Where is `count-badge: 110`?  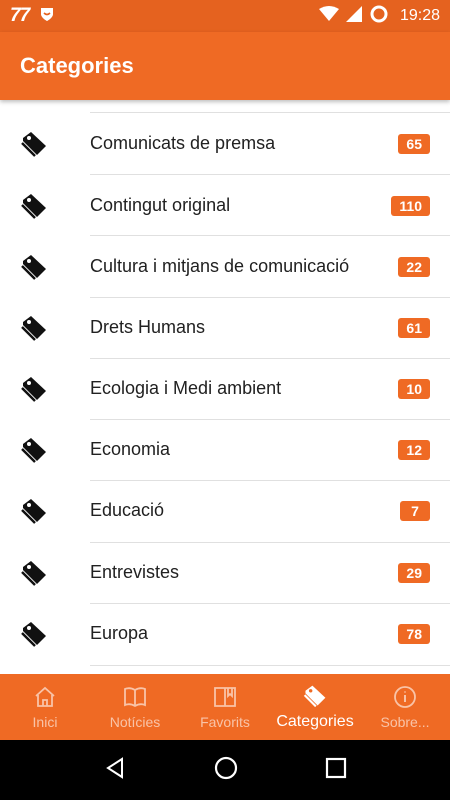
count-badge: 110 is located at coordinates (410, 205).